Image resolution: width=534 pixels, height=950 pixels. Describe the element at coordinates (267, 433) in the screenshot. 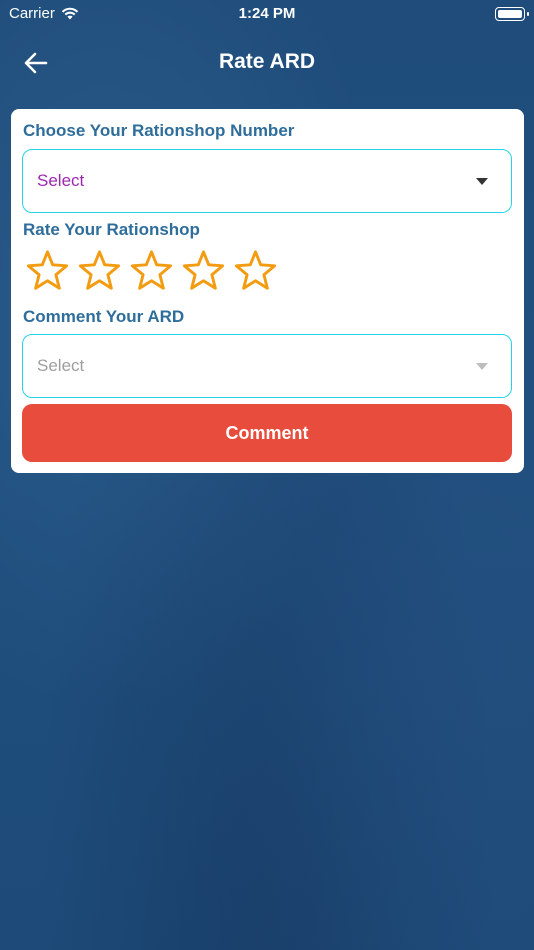

I see `comment-button: Comment` at that location.